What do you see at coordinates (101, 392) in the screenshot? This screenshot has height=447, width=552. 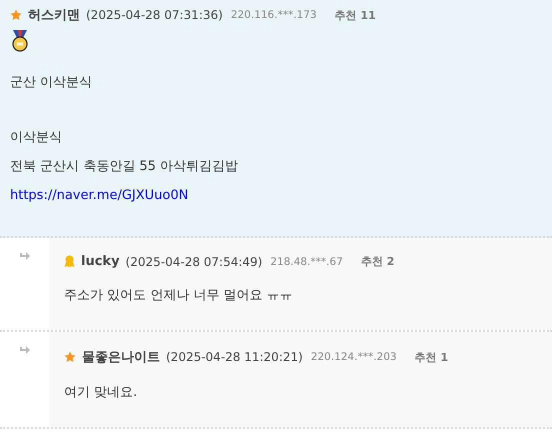 I see `comment-text: 여기 맞네요.` at bounding box center [101, 392].